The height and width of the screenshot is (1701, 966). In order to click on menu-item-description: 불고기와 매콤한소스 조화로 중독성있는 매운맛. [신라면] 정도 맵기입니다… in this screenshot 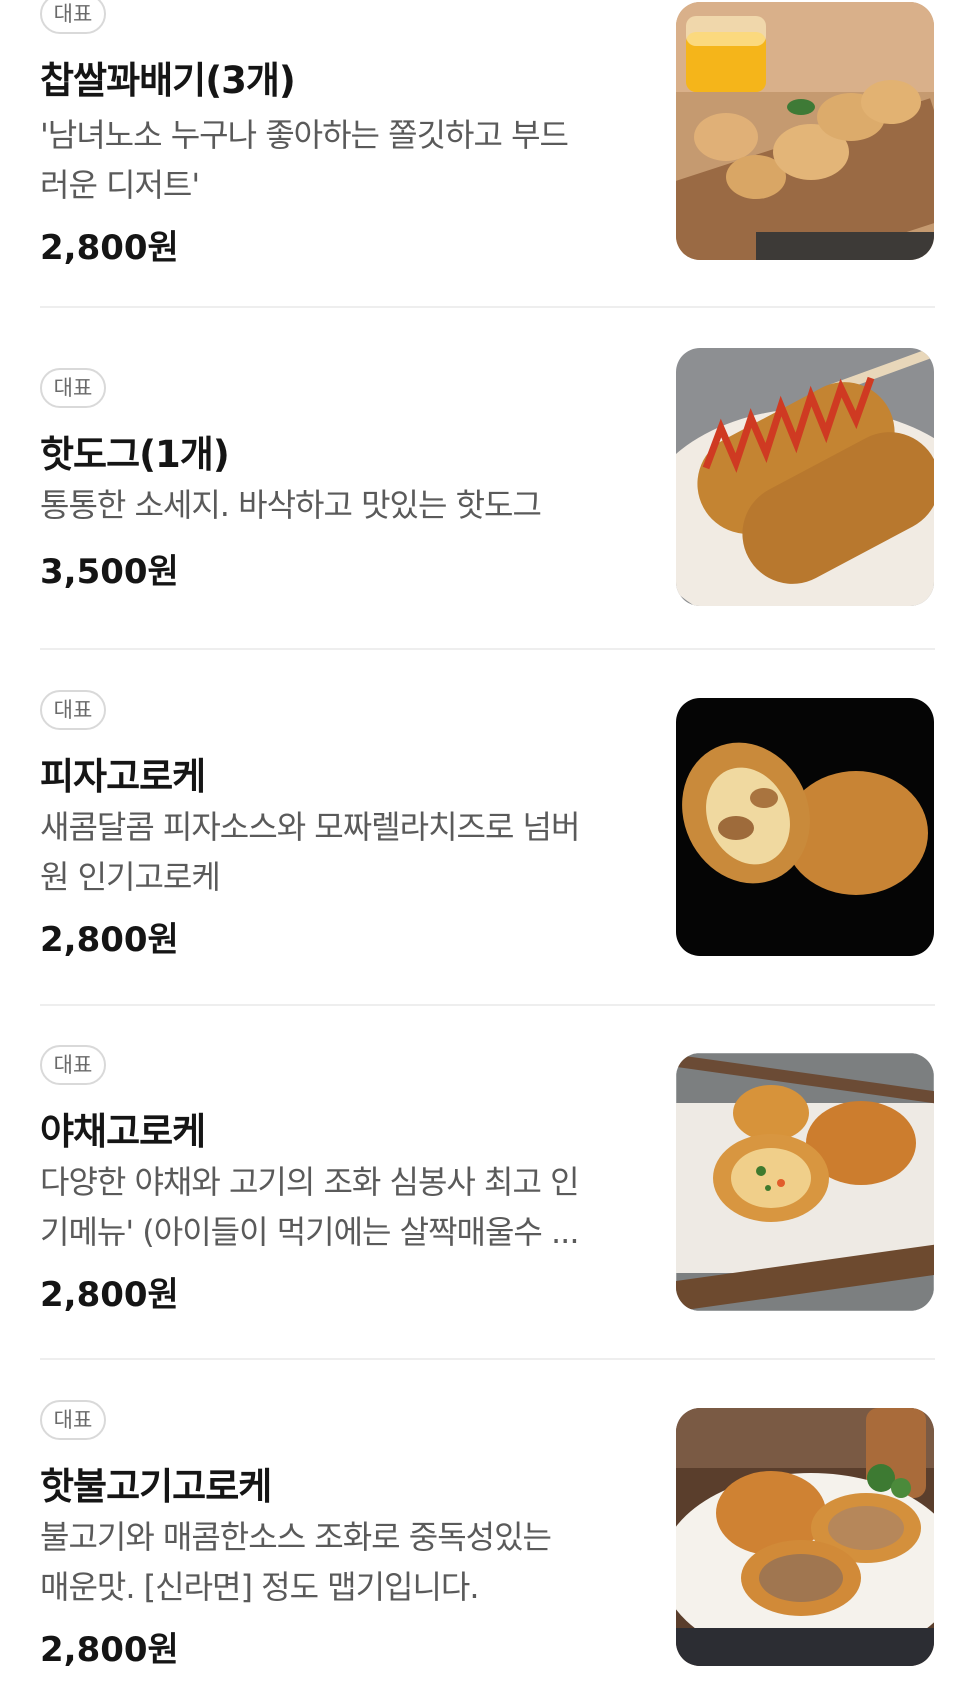, I will do `click(340, 1562)`.